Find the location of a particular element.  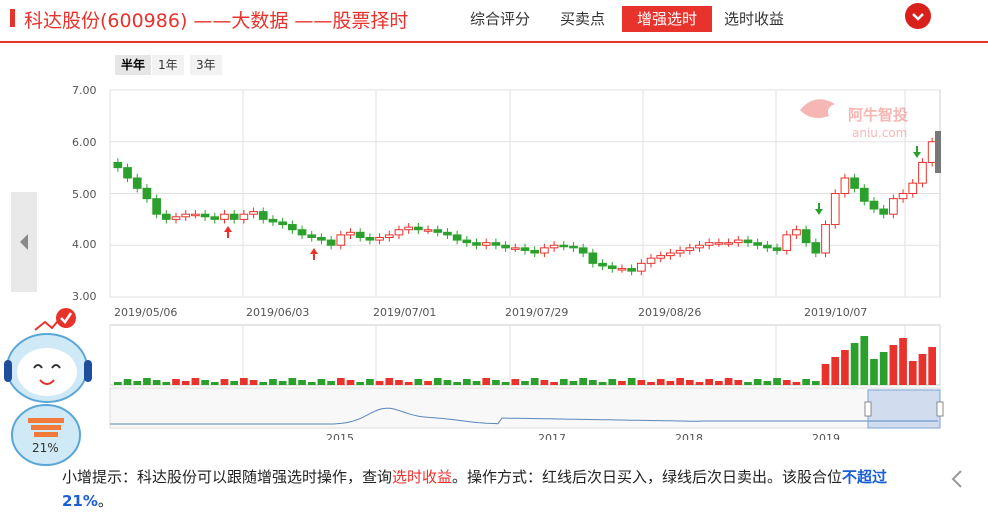

overview-tick-label: 2018 is located at coordinates (689, 436).